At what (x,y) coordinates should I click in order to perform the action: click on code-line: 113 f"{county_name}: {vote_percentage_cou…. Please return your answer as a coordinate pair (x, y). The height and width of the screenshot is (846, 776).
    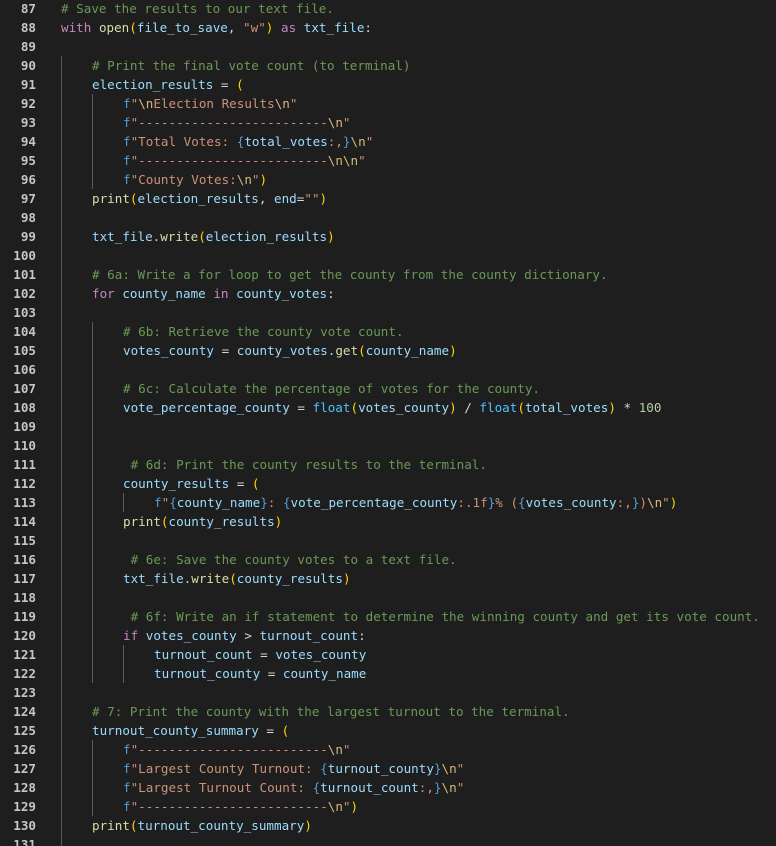
    Looking at the image, I should click on (388, 502).